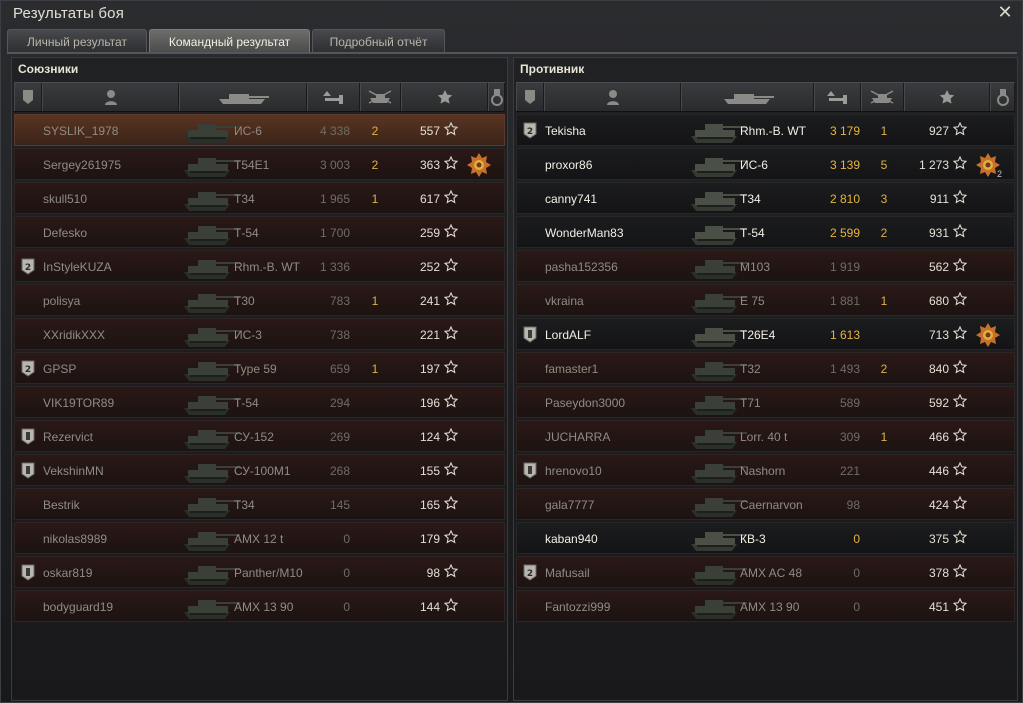  I want to click on xp-value: 259, so click(429, 233).